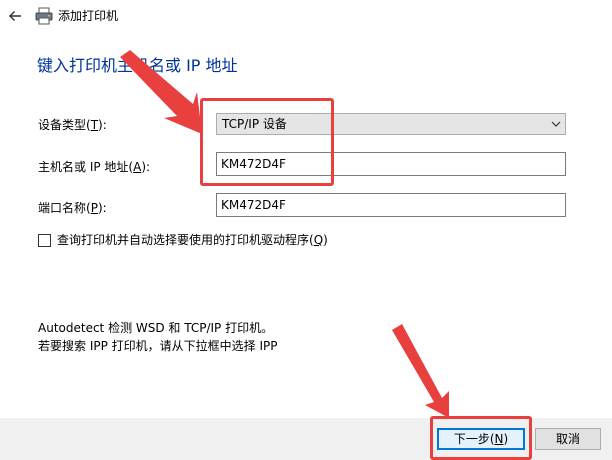 This screenshot has width=612, height=460. I want to click on window-title: 添加打印机, so click(88, 16).